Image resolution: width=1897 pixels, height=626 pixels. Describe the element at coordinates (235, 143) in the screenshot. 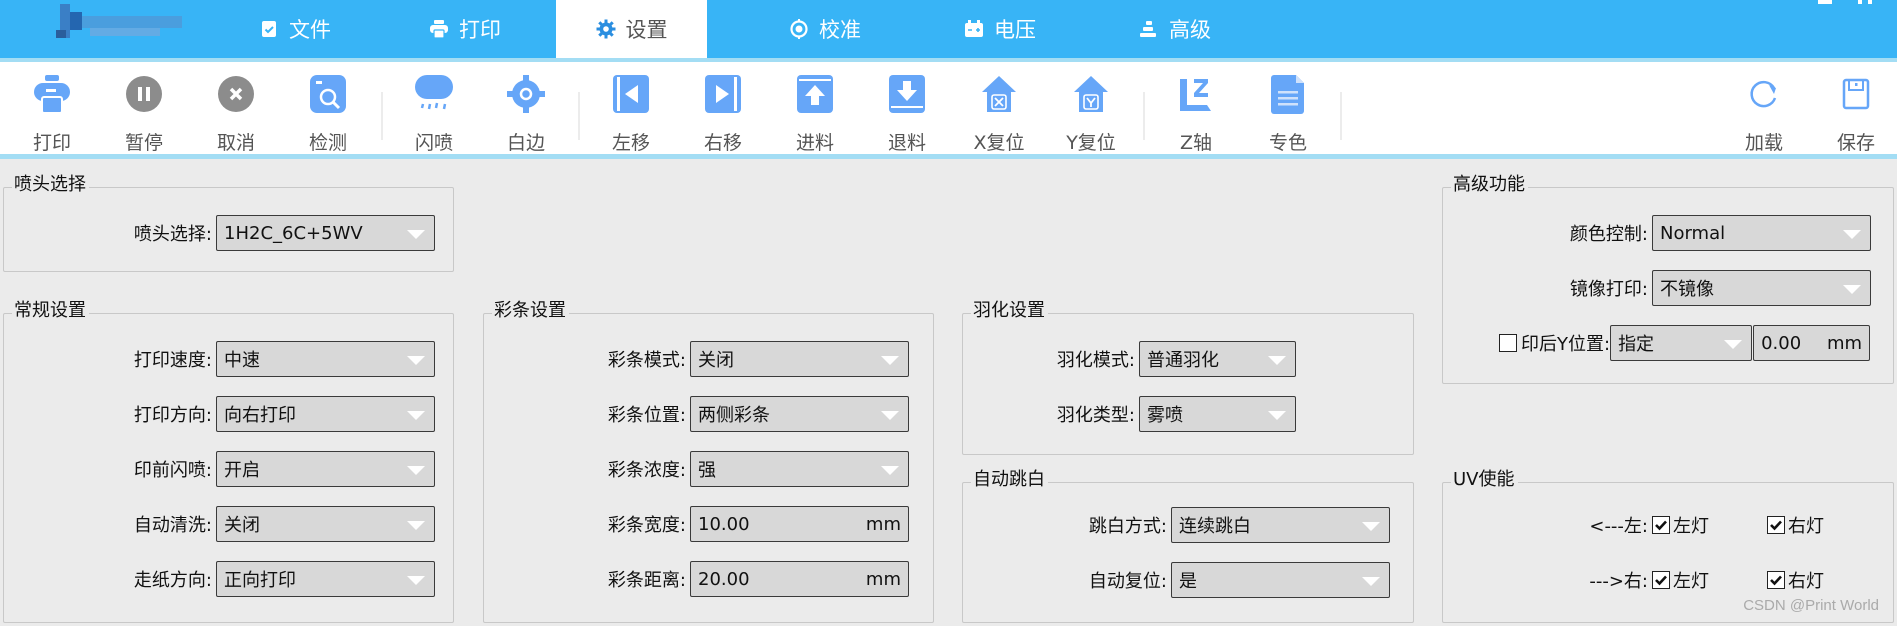

I see `cancel-button-label: 取消` at that location.